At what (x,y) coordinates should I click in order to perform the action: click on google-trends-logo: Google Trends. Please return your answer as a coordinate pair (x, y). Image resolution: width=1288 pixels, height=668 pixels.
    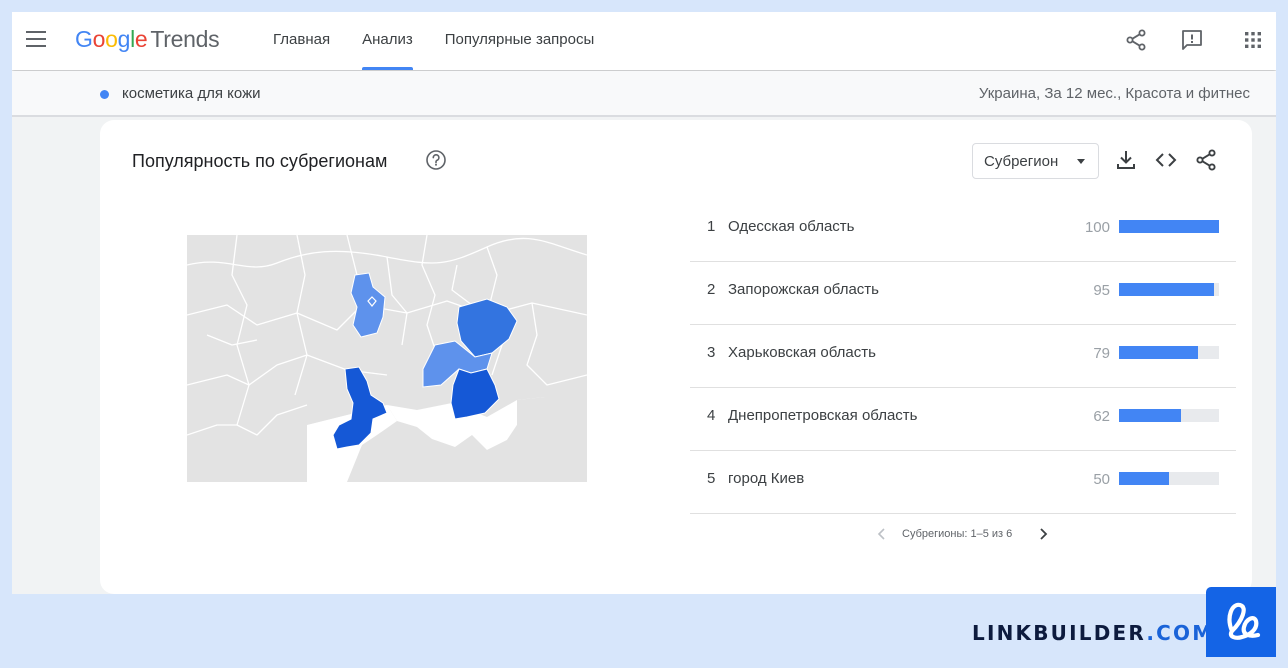
    Looking at the image, I should click on (147, 39).